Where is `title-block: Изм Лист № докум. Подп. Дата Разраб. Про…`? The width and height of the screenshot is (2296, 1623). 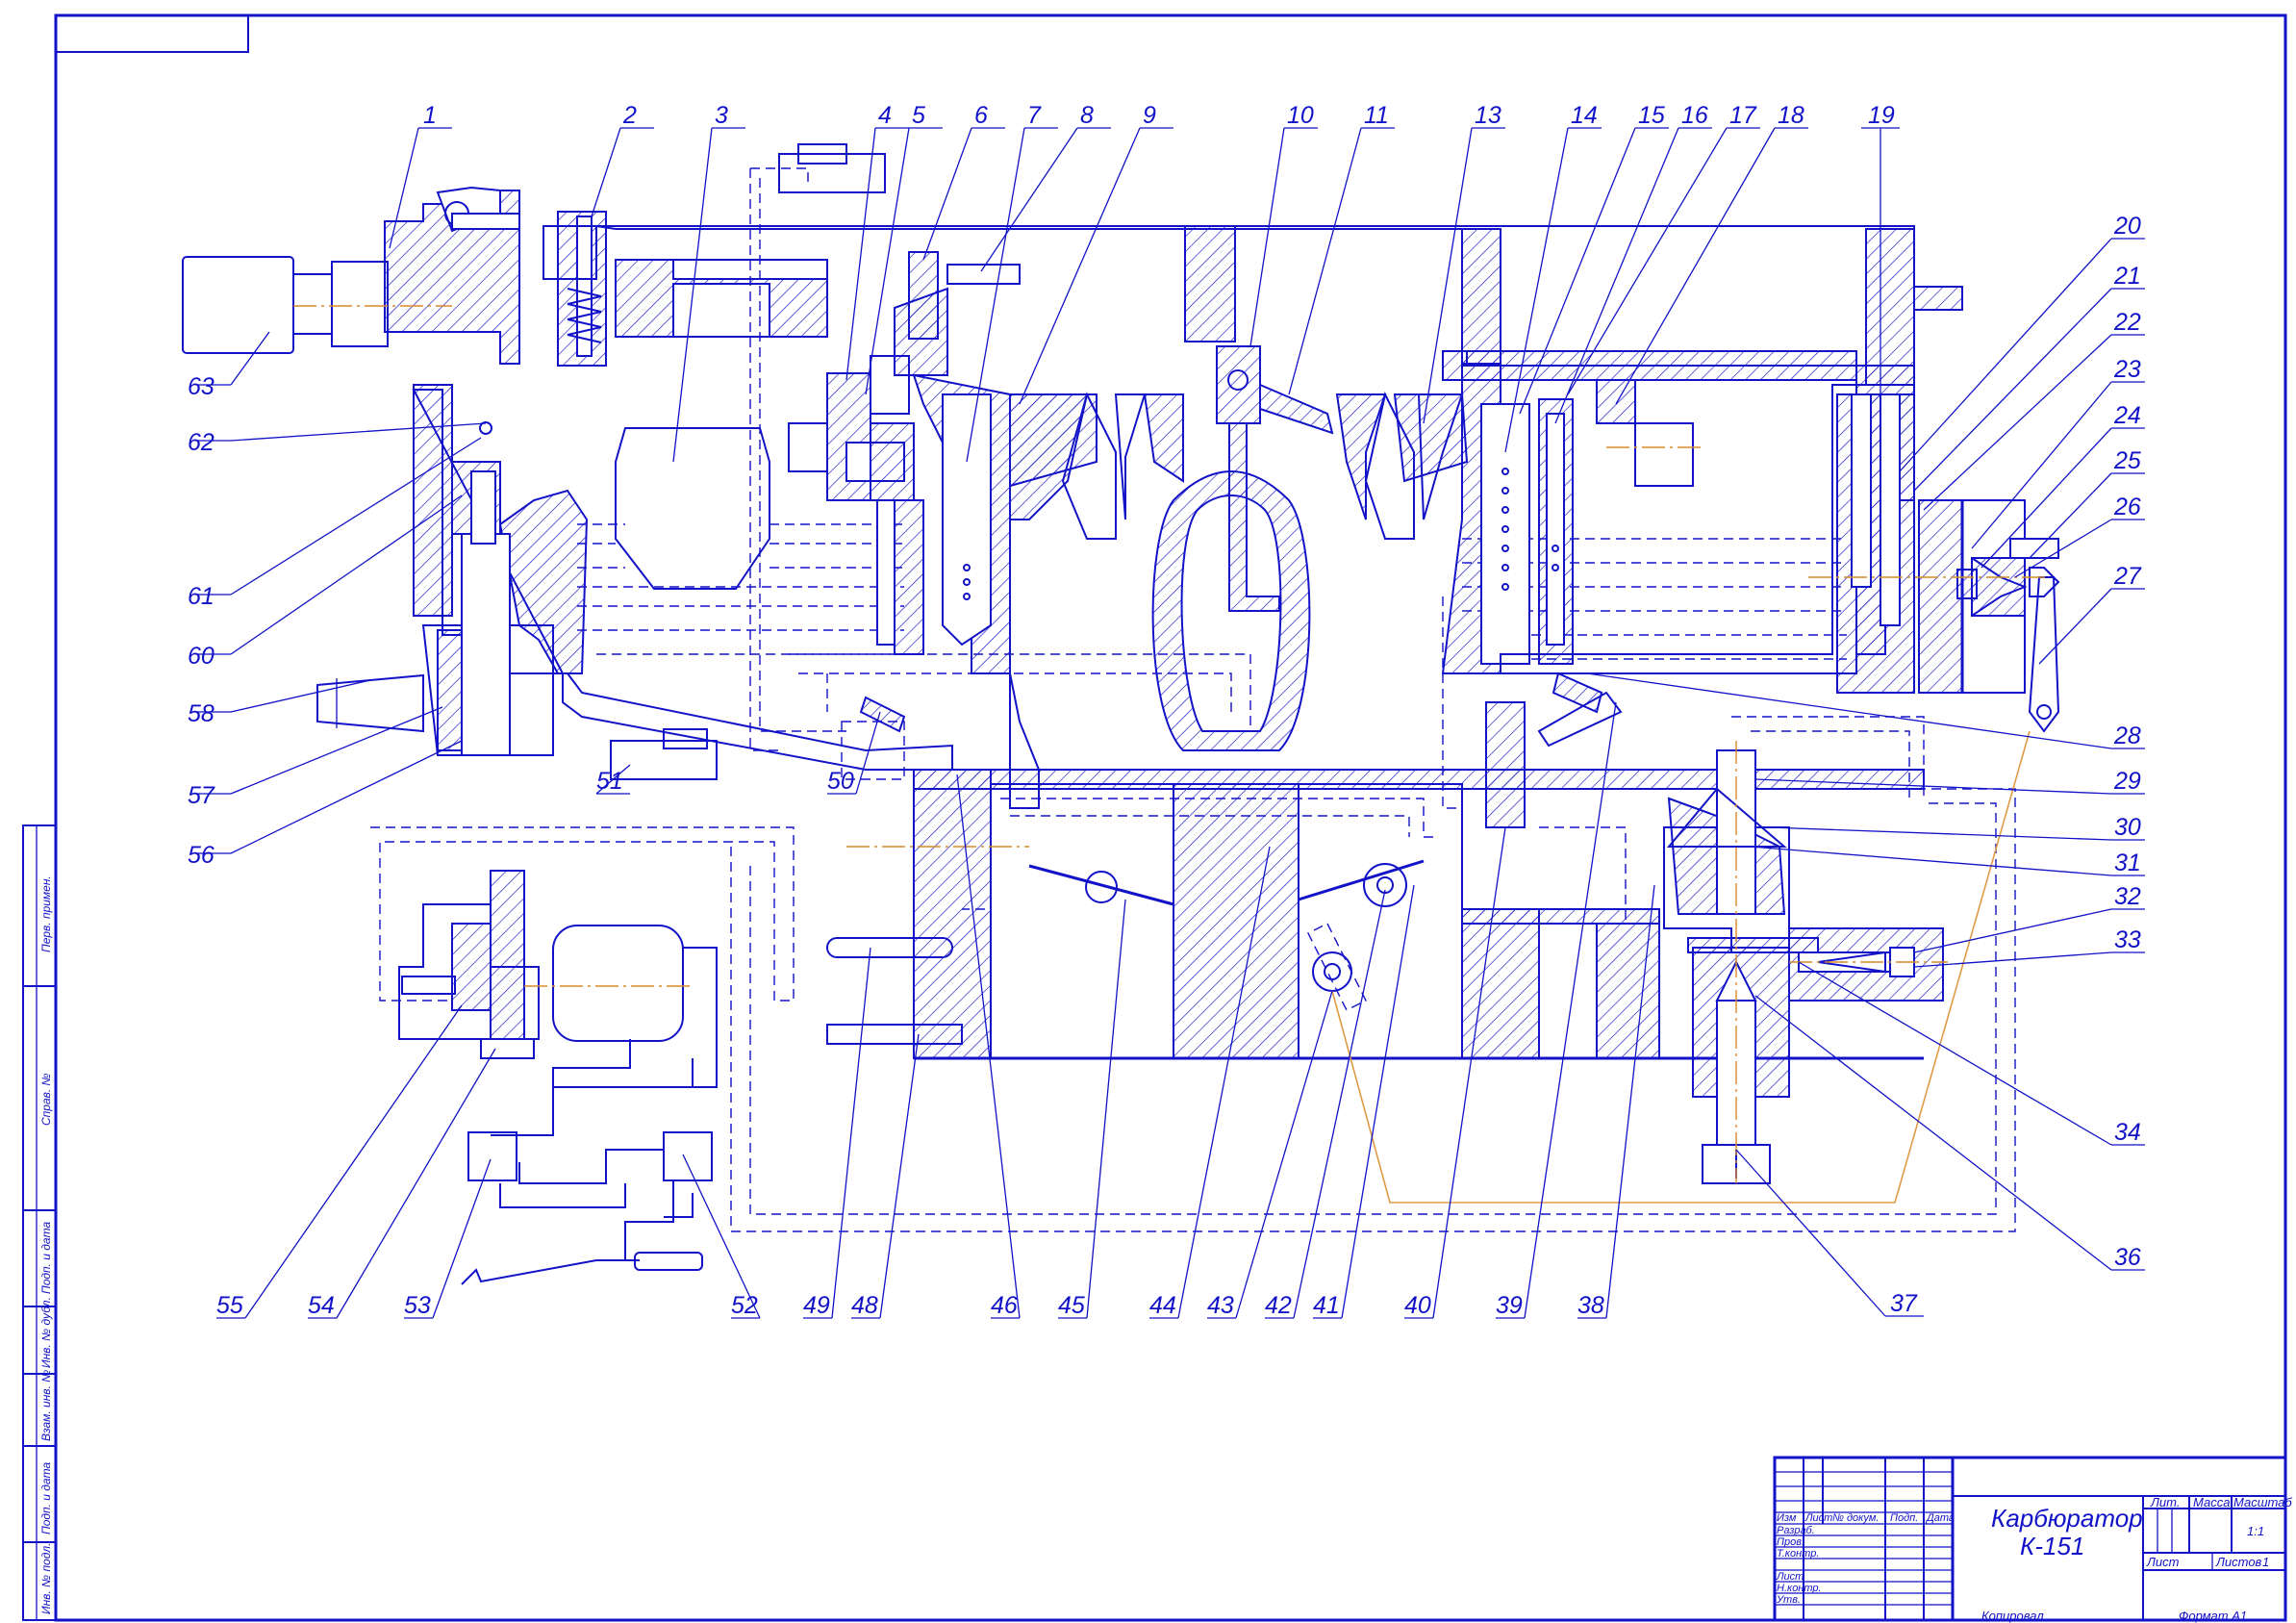 title-block: Изм Лист № докум. Подп. Дата Разраб. Про… is located at coordinates (2032, 1539).